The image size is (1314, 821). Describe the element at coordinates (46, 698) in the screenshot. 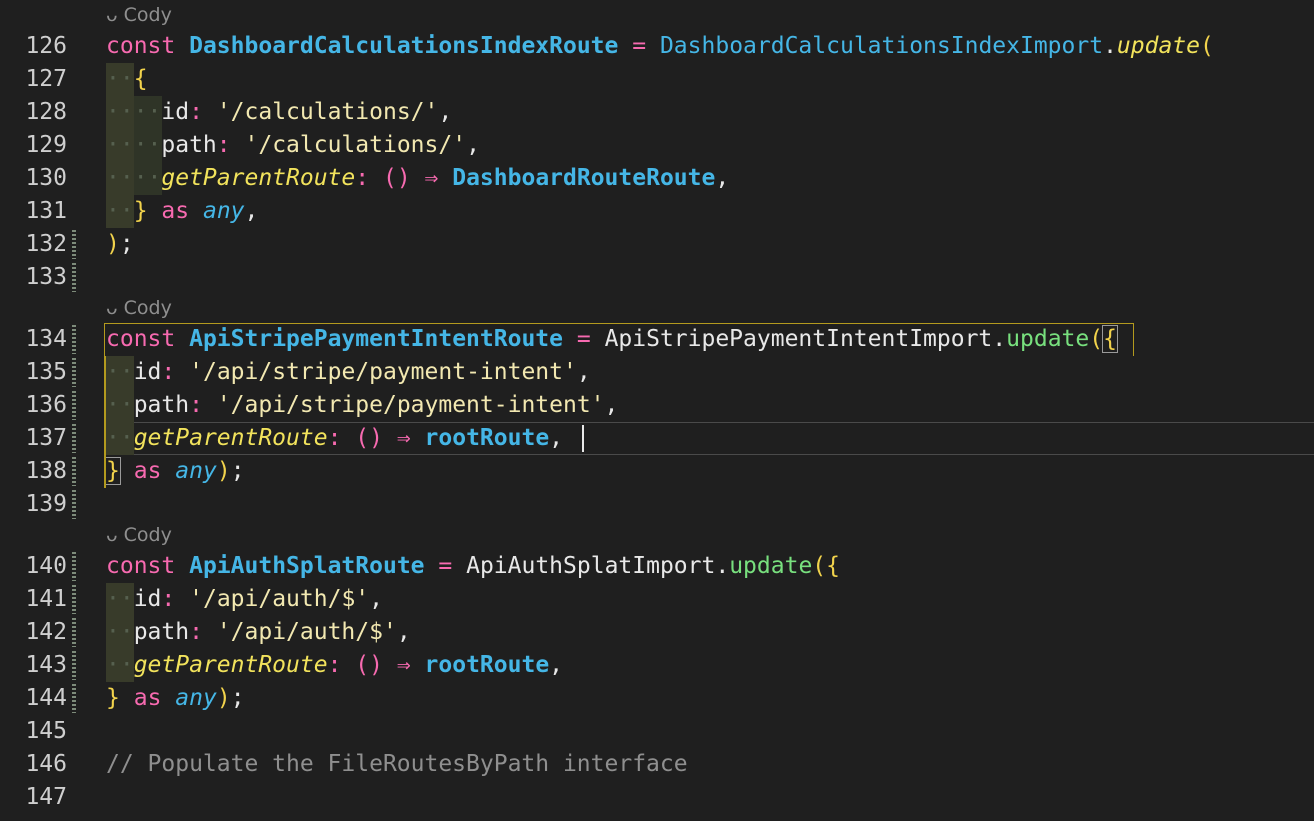

I see `line-number: 144` at that location.